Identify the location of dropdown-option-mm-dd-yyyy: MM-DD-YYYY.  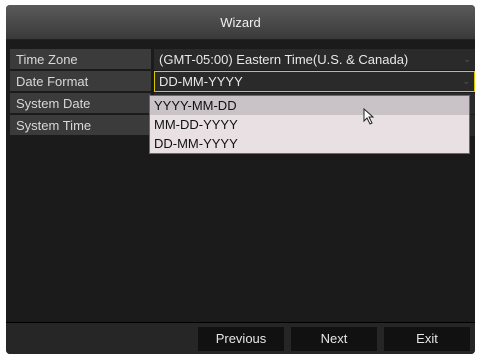
(309, 124).